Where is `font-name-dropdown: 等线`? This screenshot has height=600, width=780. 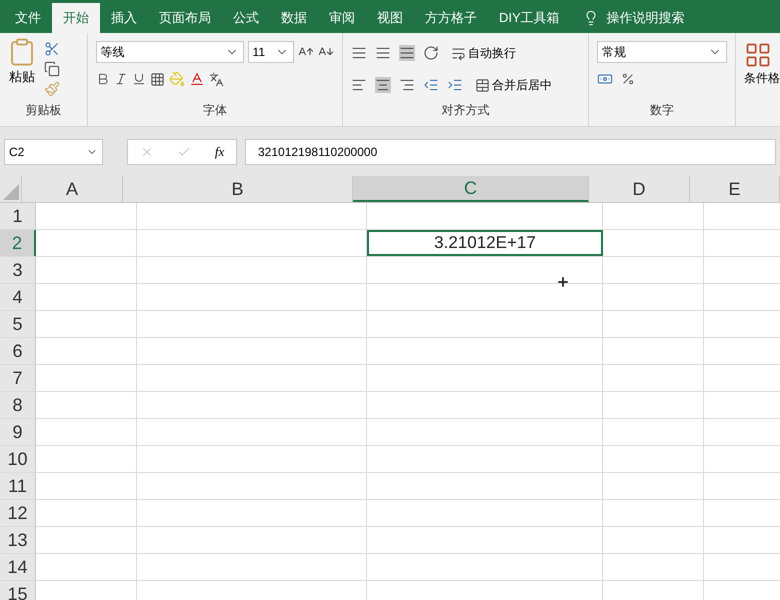
font-name-dropdown: 等线 is located at coordinates (170, 52).